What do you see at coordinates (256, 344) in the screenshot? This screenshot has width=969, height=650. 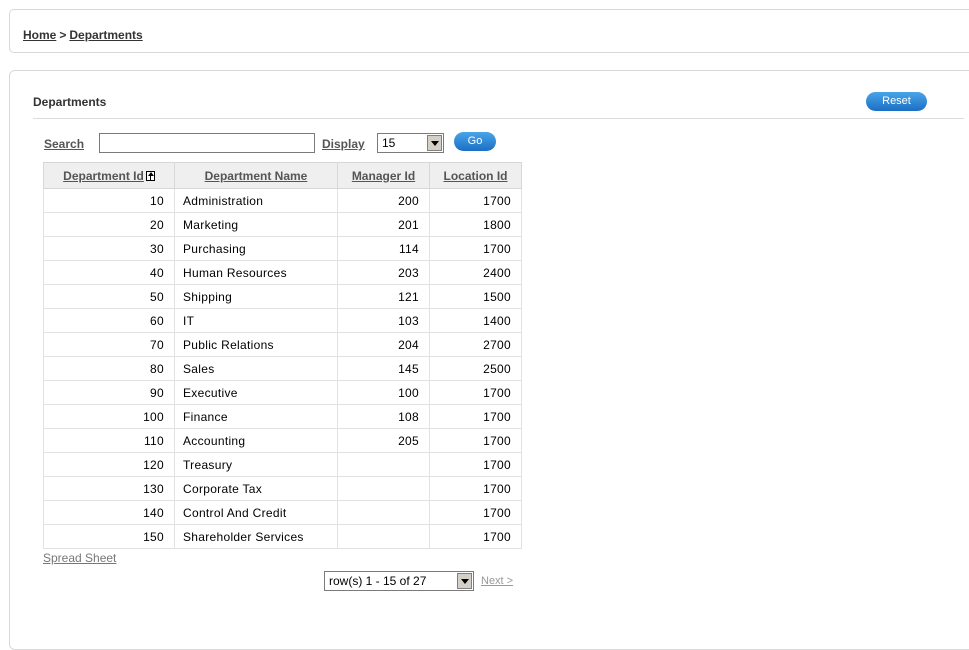 I see `cell-department-name: Public Relations` at bounding box center [256, 344].